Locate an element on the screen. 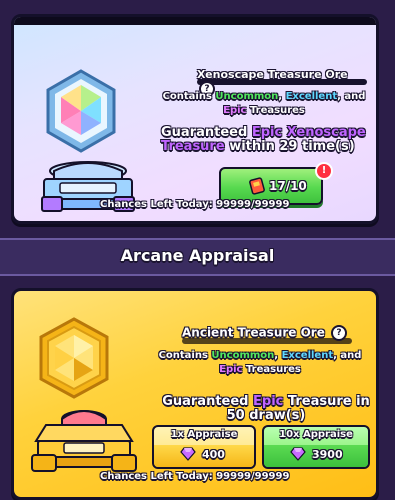  guarantee-text: Guaranteed Epic Treasure in 50 draw(s) is located at coordinates (266, 409).